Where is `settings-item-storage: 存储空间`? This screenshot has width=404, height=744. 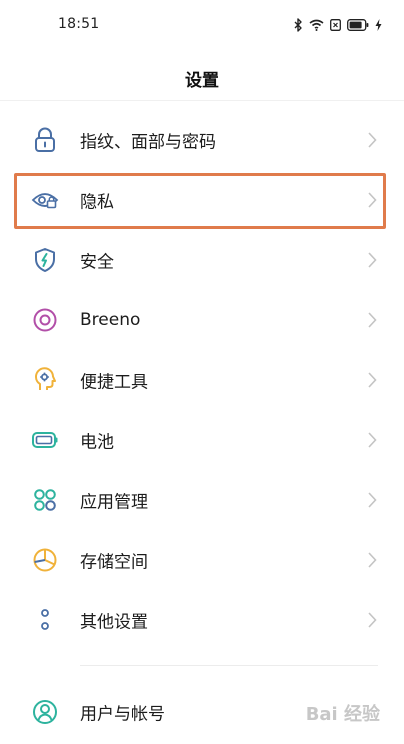 settings-item-storage: 存储空间 is located at coordinates (202, 560).